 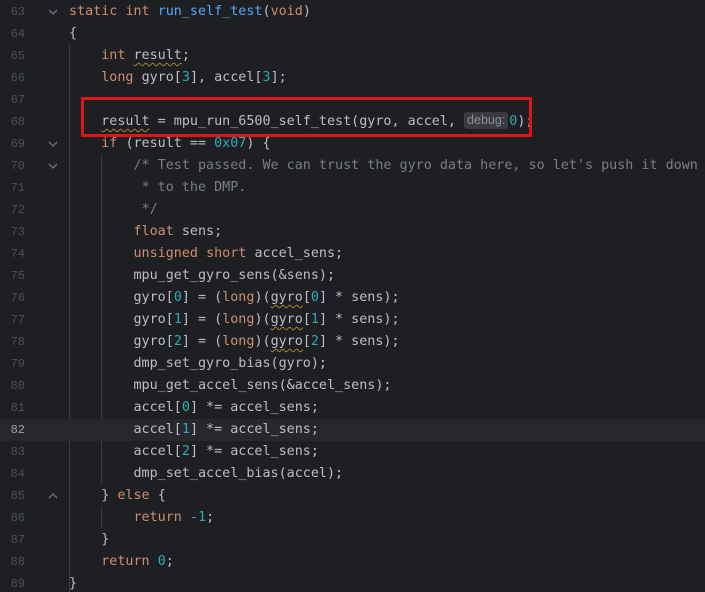 I want to click on code-text: return -1;, so click(x=142, y=518).